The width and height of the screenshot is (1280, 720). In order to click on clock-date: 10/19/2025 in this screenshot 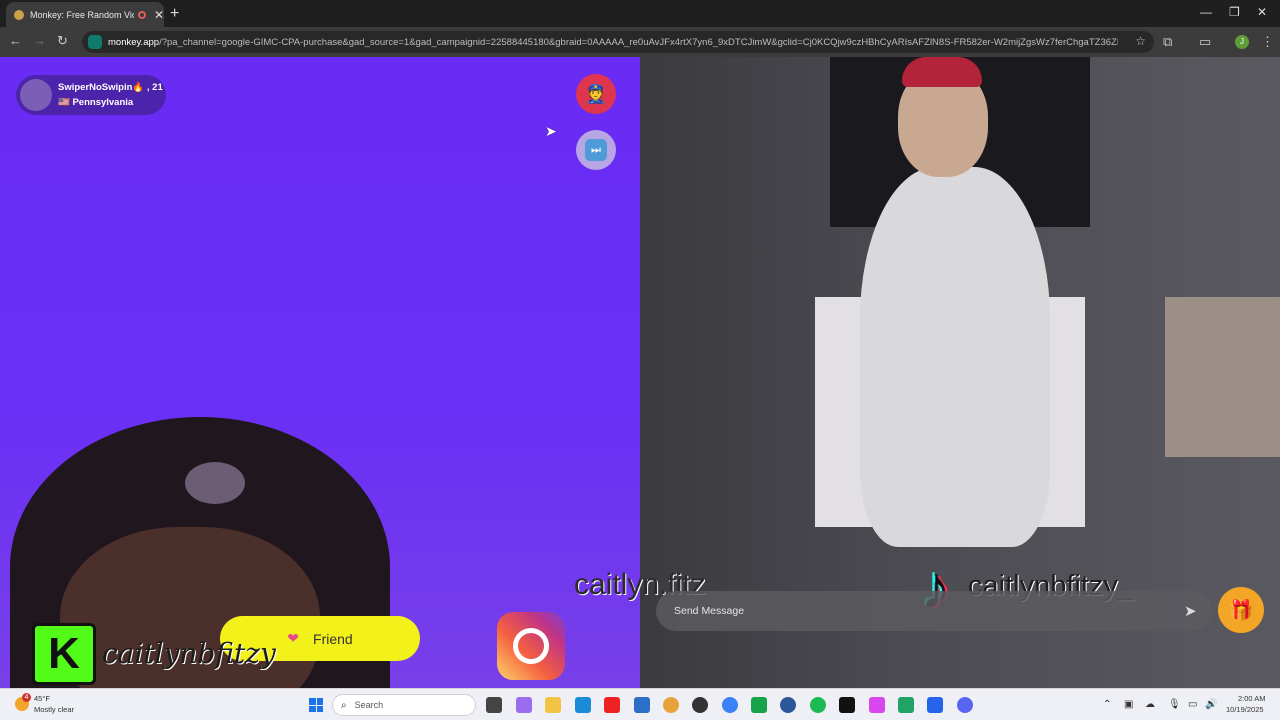, I will do `click(1245, 709)`.